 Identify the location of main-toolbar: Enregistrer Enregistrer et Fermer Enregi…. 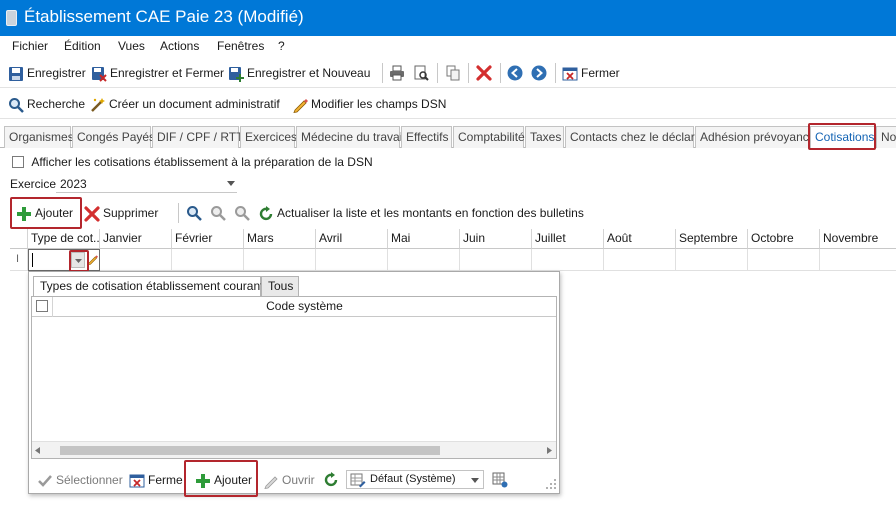
(448, 73).